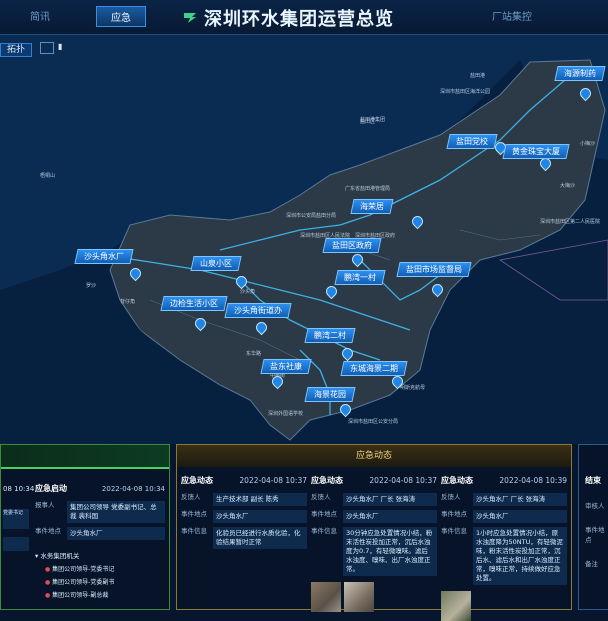  What do you see at coordinates (472, 141) in the screenshot?
I see `station-label: 盐田党校` at bounding box center [472, 141].